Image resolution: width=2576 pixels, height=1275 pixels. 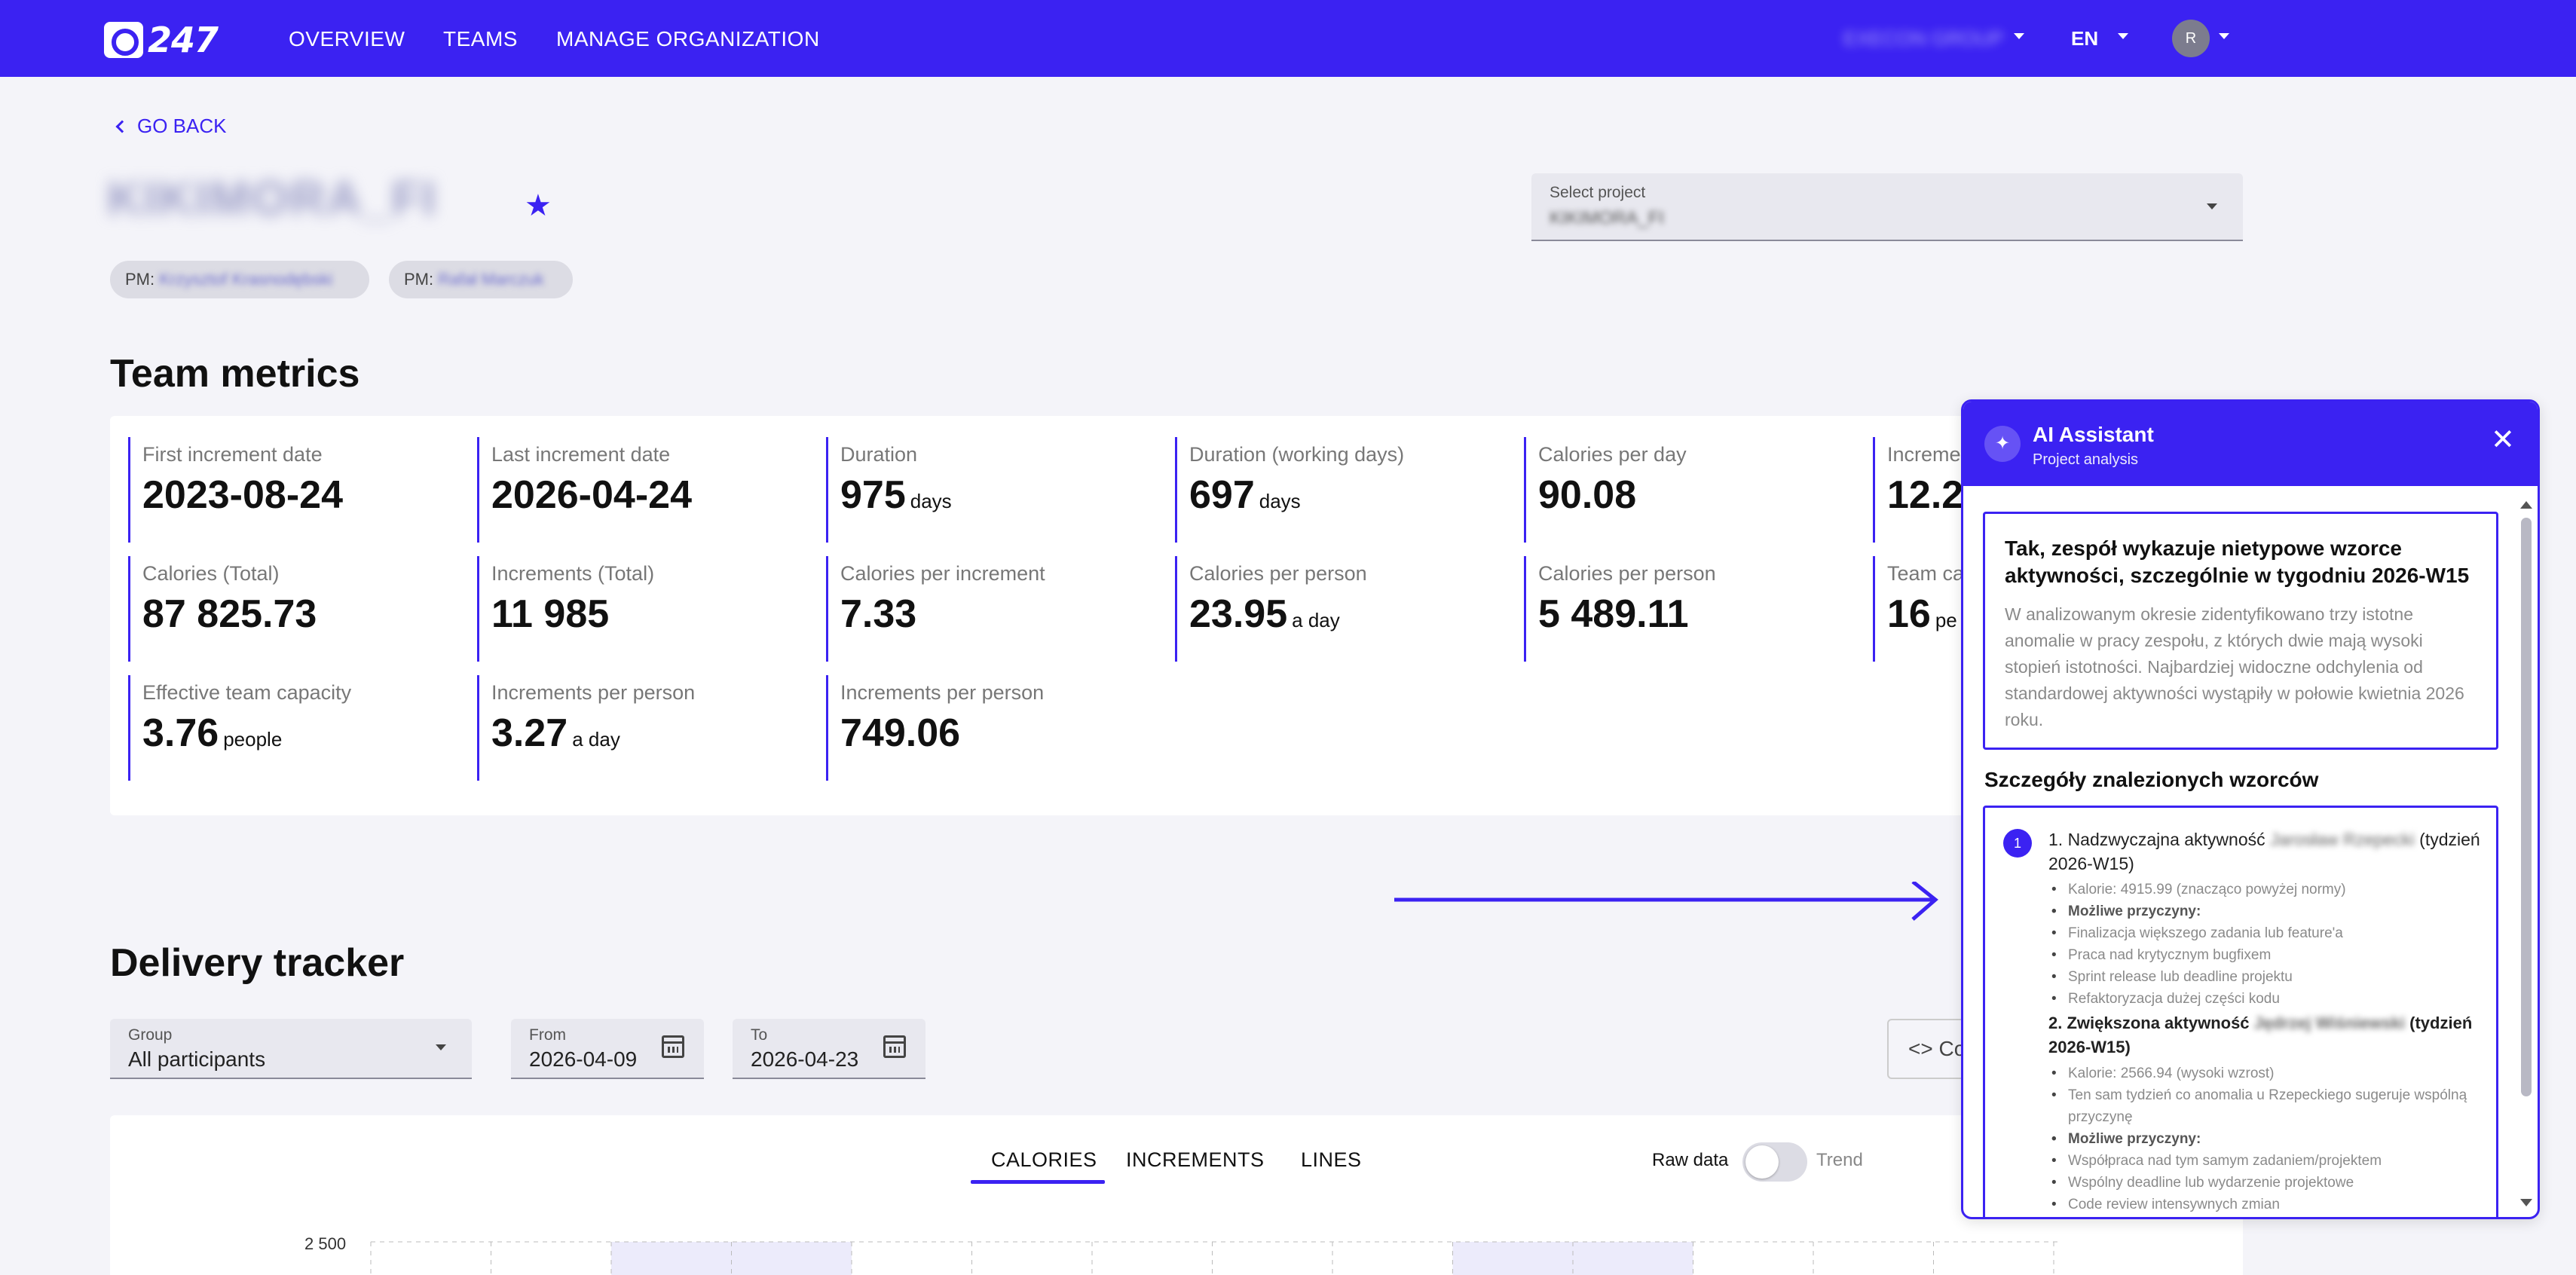 I want to click on metric-value: 23.95 a day, so click(x=1264, y=614).